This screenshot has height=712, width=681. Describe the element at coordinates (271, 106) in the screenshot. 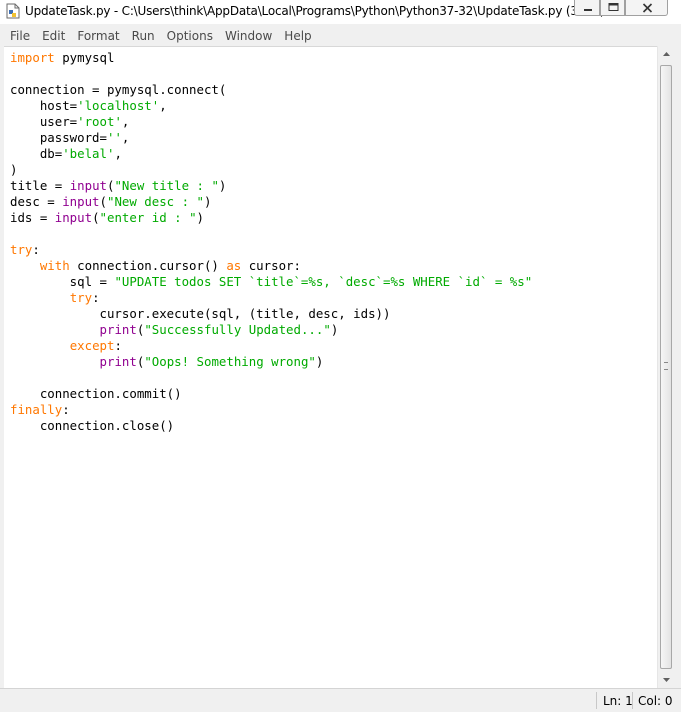

I see `code-line: host='localhost',` at that location.